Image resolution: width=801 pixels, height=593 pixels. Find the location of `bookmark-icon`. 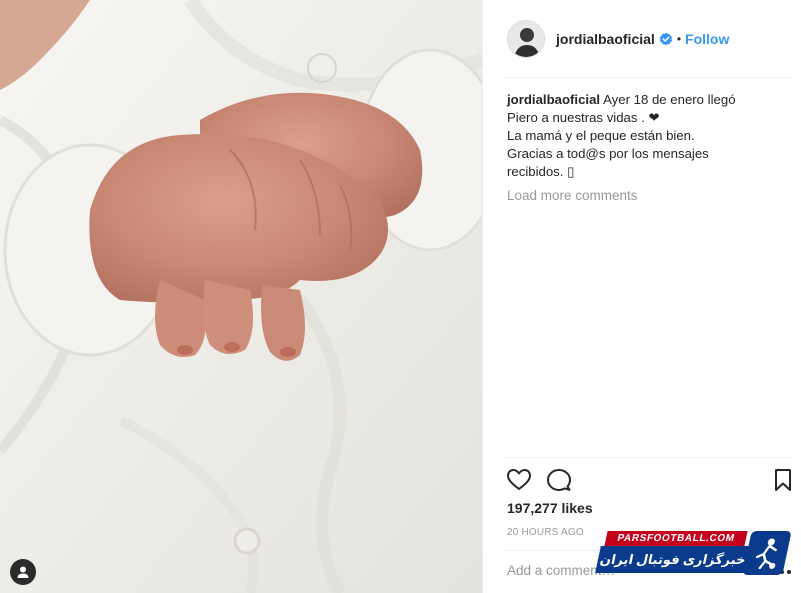

bookmark-icon is located at coordinates (783, 480).